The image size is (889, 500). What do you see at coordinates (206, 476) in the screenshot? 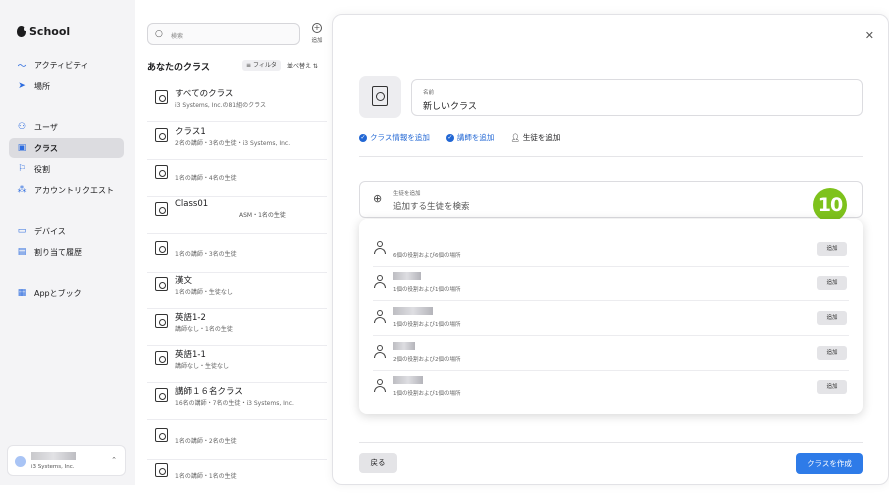
I see `class-details: 1名の講師・1名の生徒` at bounding box center [206, 476].